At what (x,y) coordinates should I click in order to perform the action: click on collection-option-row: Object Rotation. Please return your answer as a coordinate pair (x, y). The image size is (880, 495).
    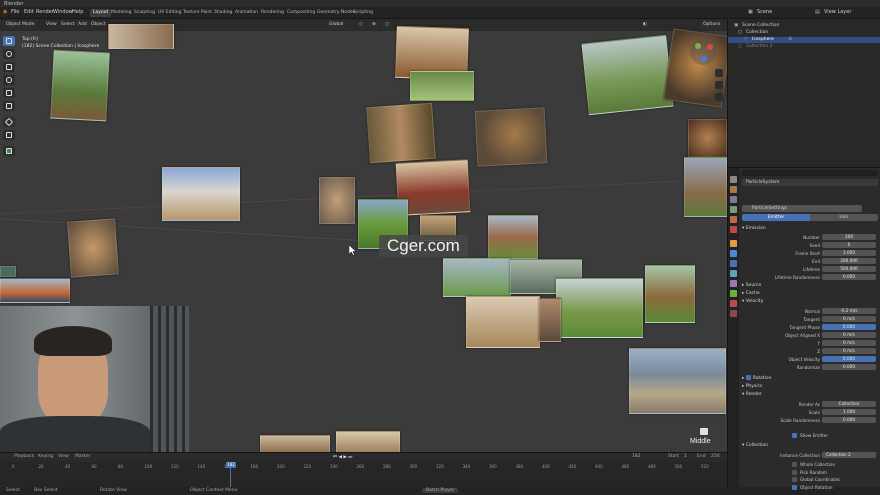
    Looking at the image, I should click on (810, 487).